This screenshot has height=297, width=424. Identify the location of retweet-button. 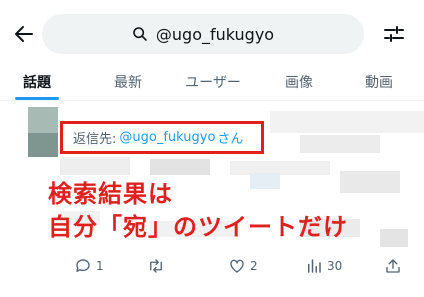
(158, 266).